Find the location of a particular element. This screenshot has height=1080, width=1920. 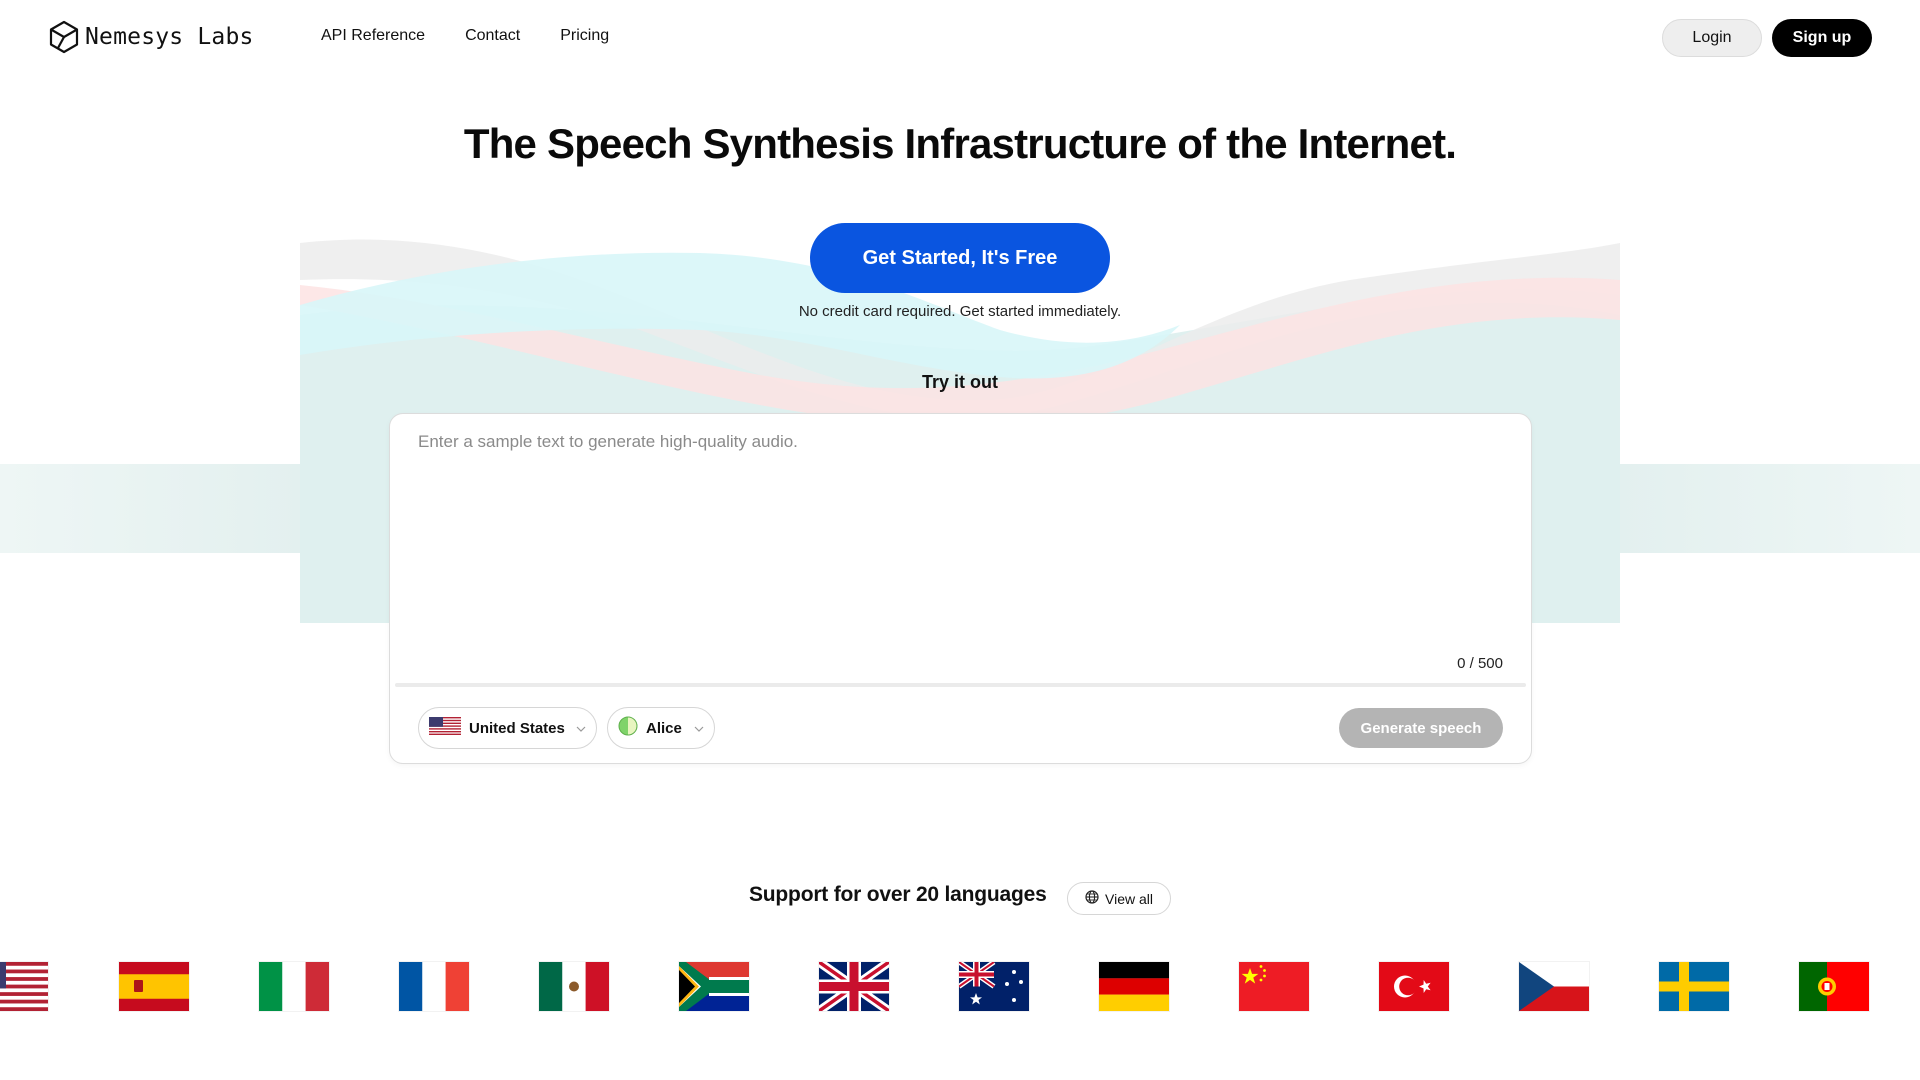

flag-china-icon is located at coordinates (1274, 986).